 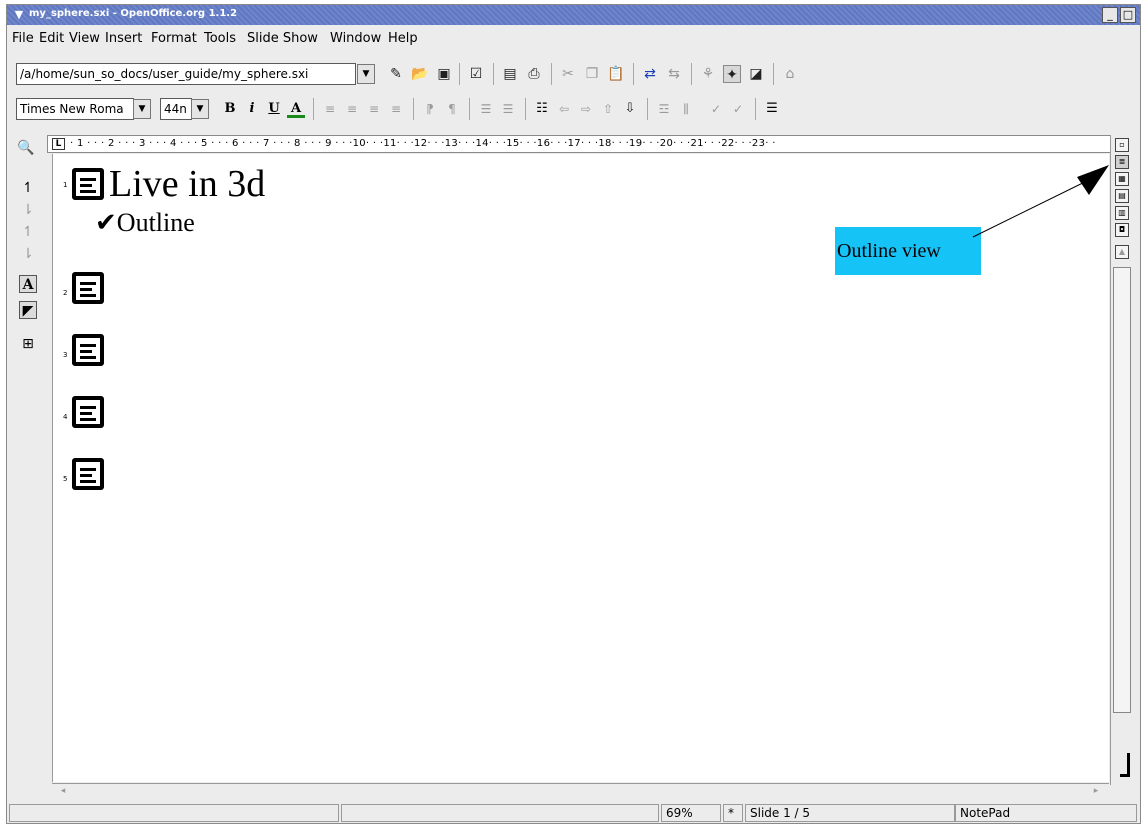 What do you see at coordinates (75, 109) in the screenshot?
I see `font-name-input: Times New Roma` at bounding box center [75, 109].